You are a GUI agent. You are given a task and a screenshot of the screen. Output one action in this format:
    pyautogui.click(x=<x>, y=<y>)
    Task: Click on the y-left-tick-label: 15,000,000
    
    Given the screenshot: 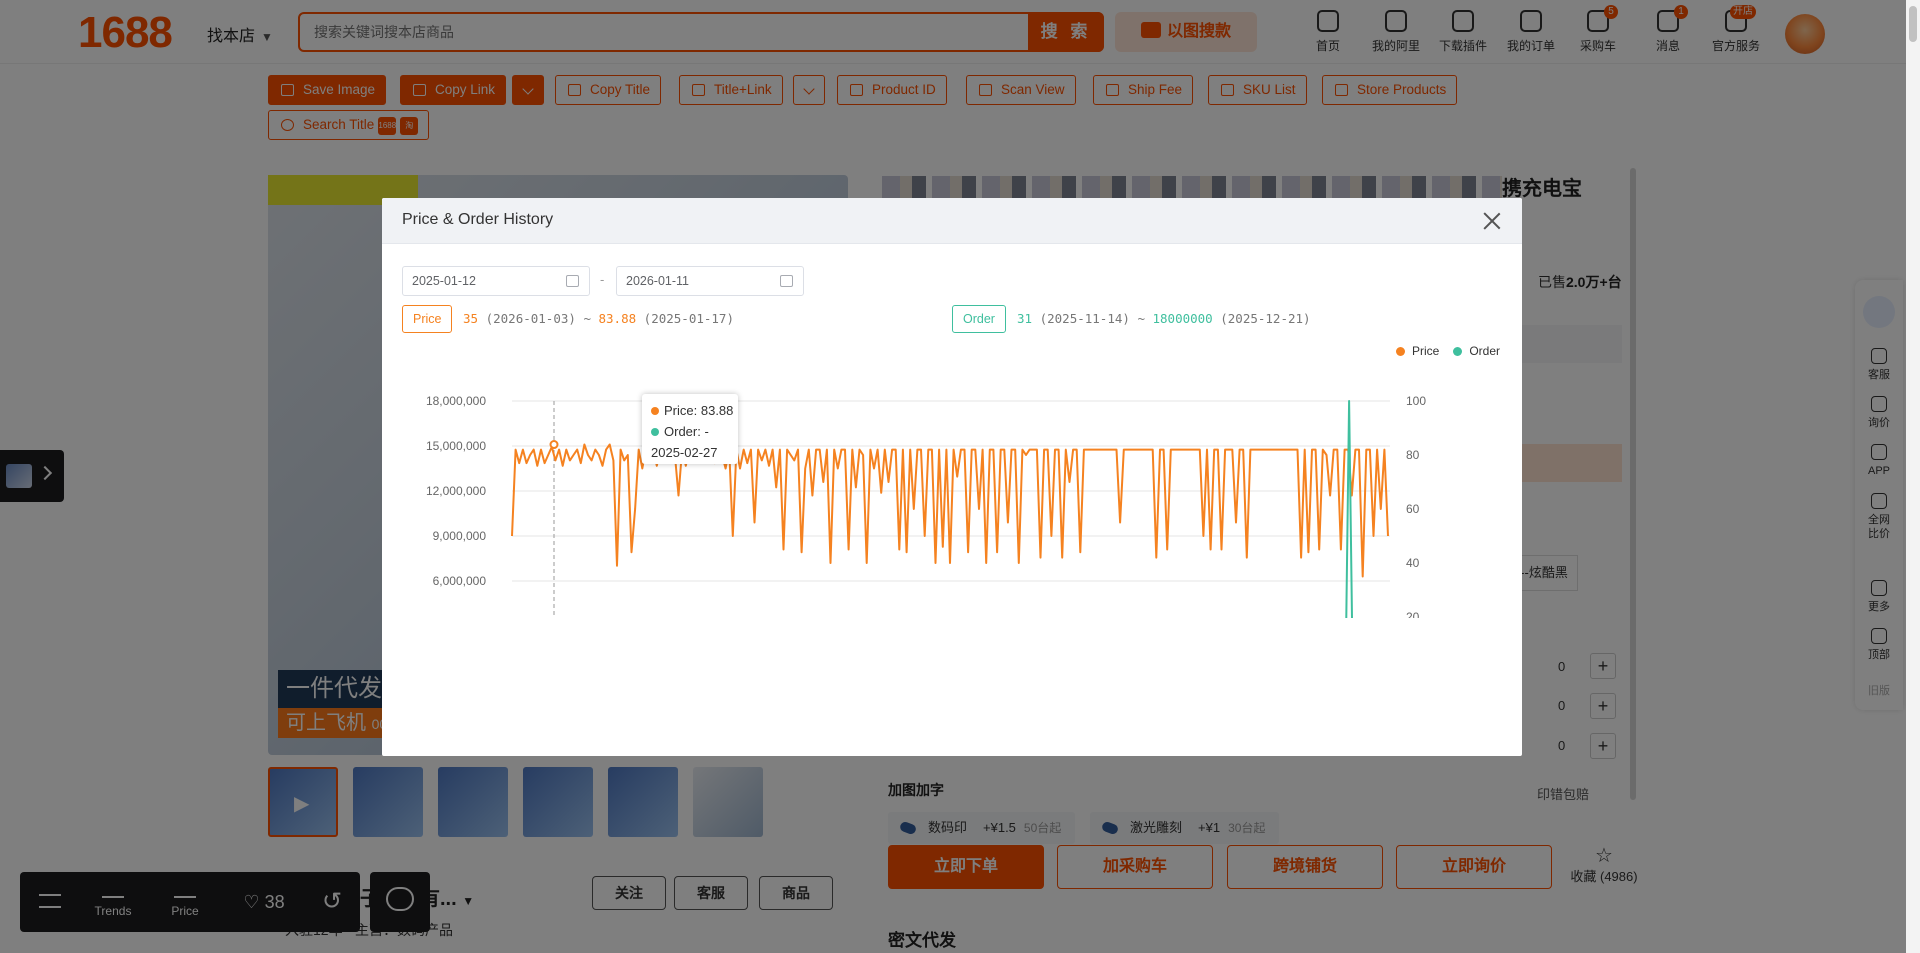 What is the action you would take?
    pyautogui.click(x=456, y=446)
    